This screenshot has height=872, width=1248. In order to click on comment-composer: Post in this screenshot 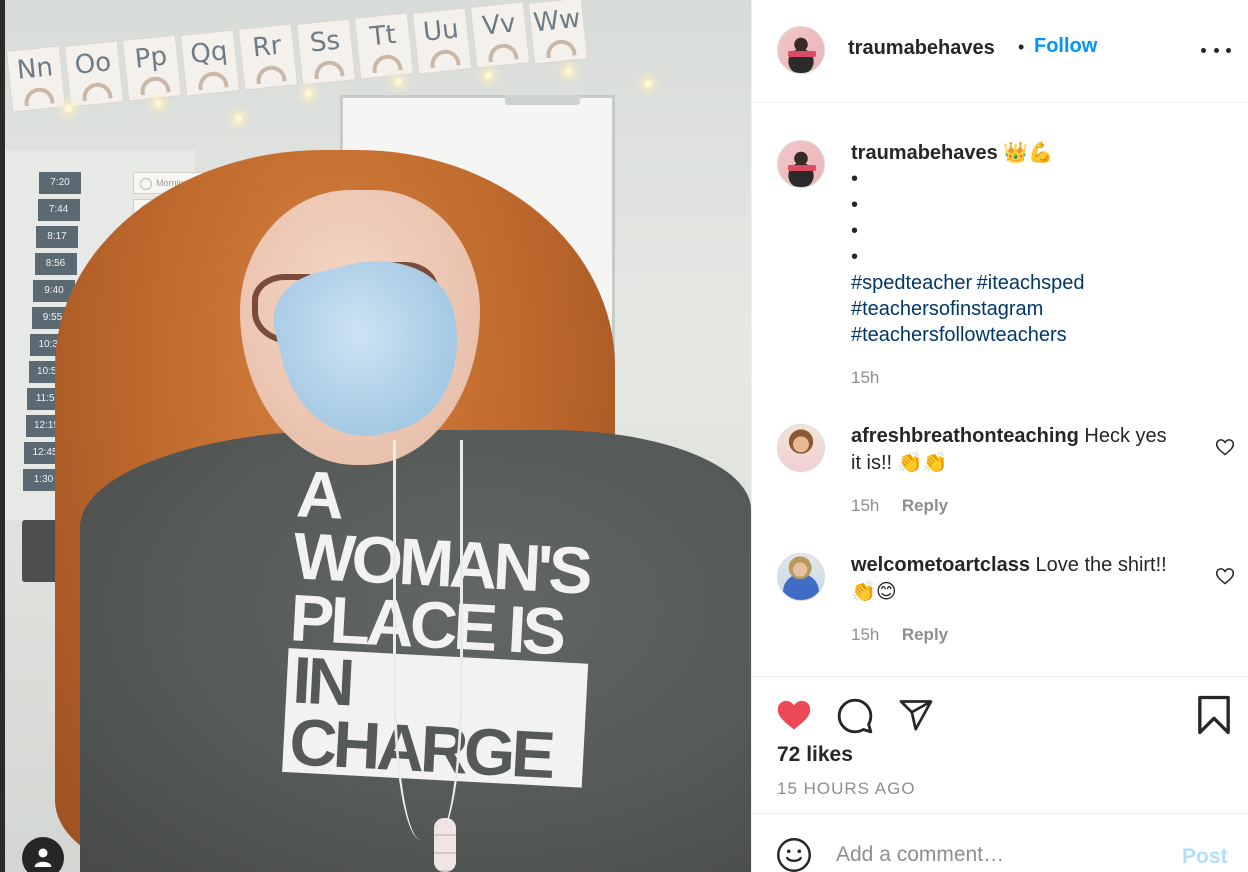, I will do `click(1000, 843)`.